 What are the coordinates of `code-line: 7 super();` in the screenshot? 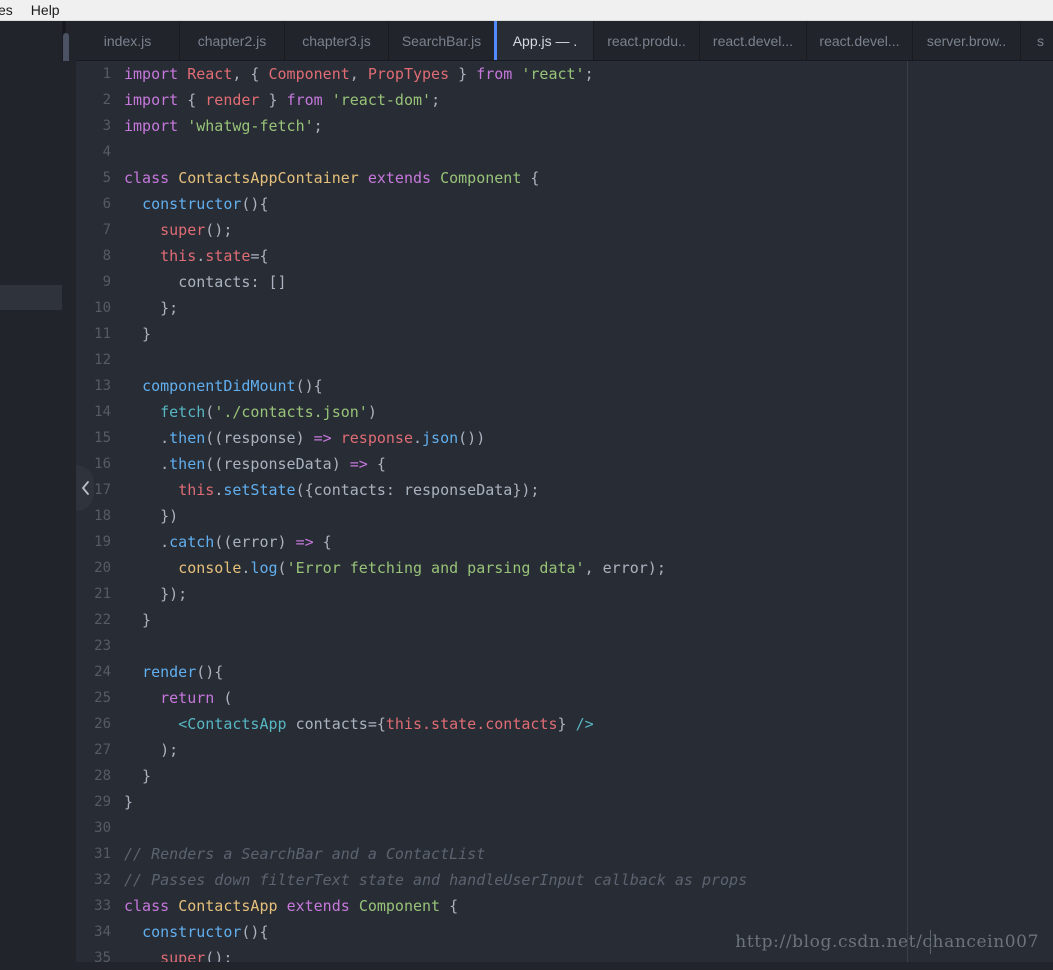 It's located at (564, 230).